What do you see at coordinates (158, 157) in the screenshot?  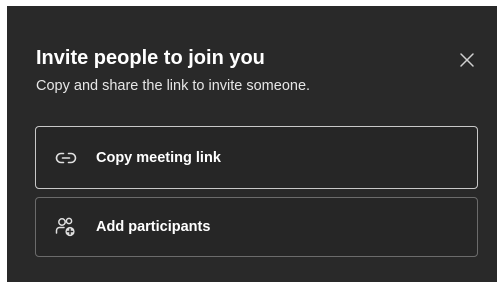 I see `copy-meeting-link-label: Copy meeting link` at bounding box center [158, 157].